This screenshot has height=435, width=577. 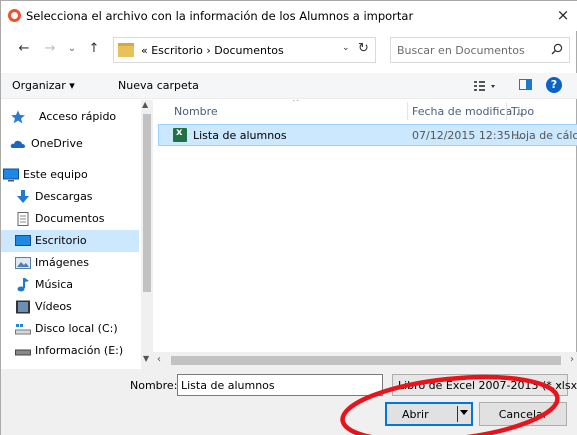 I want to click on video-icon, so click(x=23, y=307).